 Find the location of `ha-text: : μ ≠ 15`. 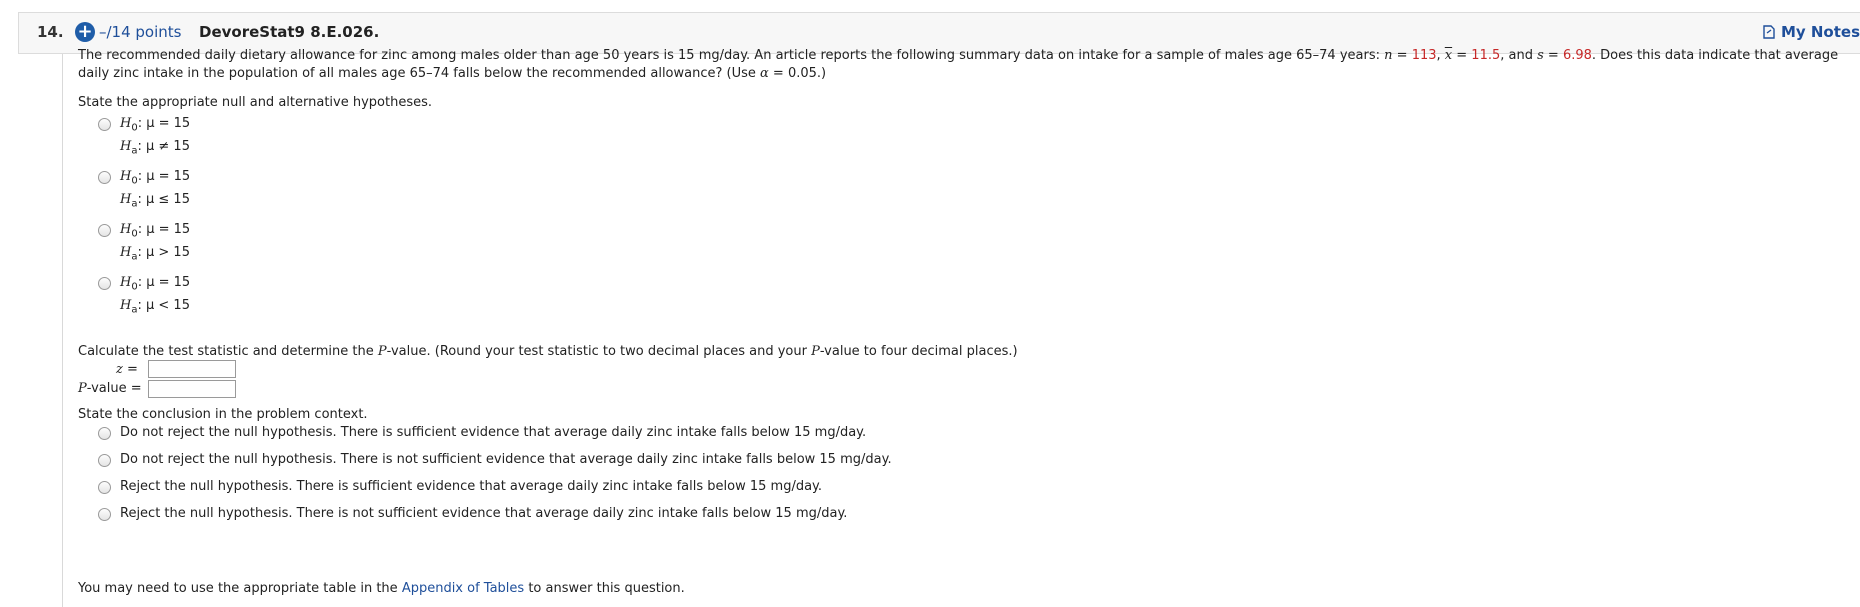

ha-text: : μ ≠ 15 is located at coordinates (163, 146).